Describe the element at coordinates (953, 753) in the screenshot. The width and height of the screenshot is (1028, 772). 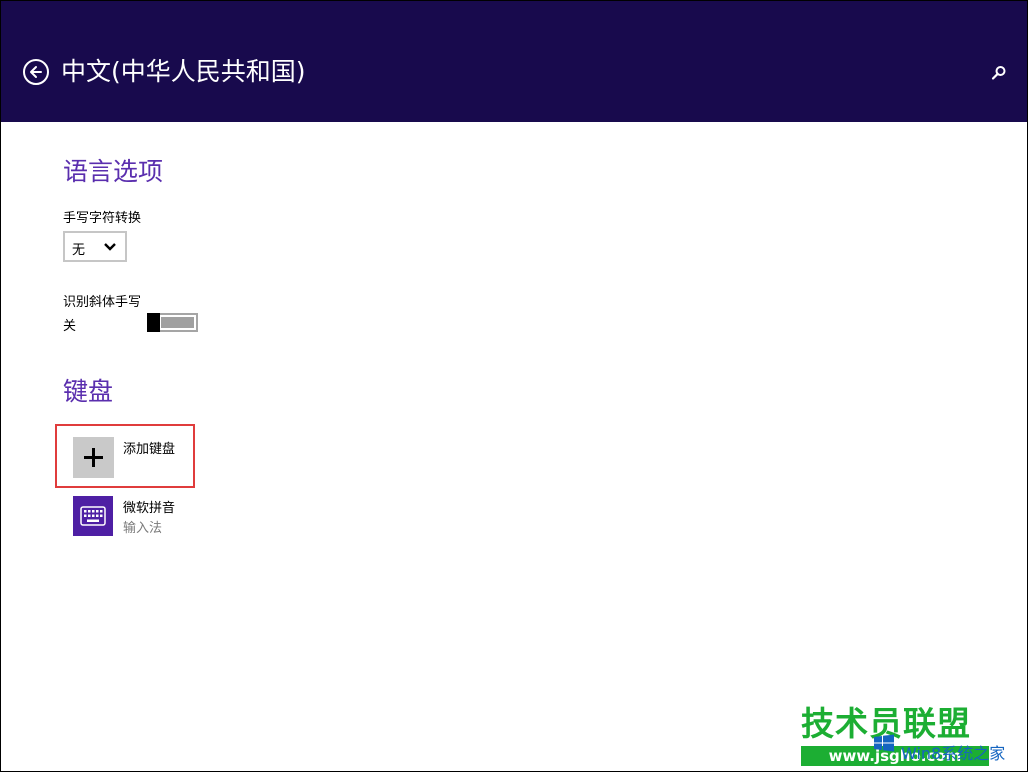
I see `watermark-subtitle: Win8系统之家` at that location.